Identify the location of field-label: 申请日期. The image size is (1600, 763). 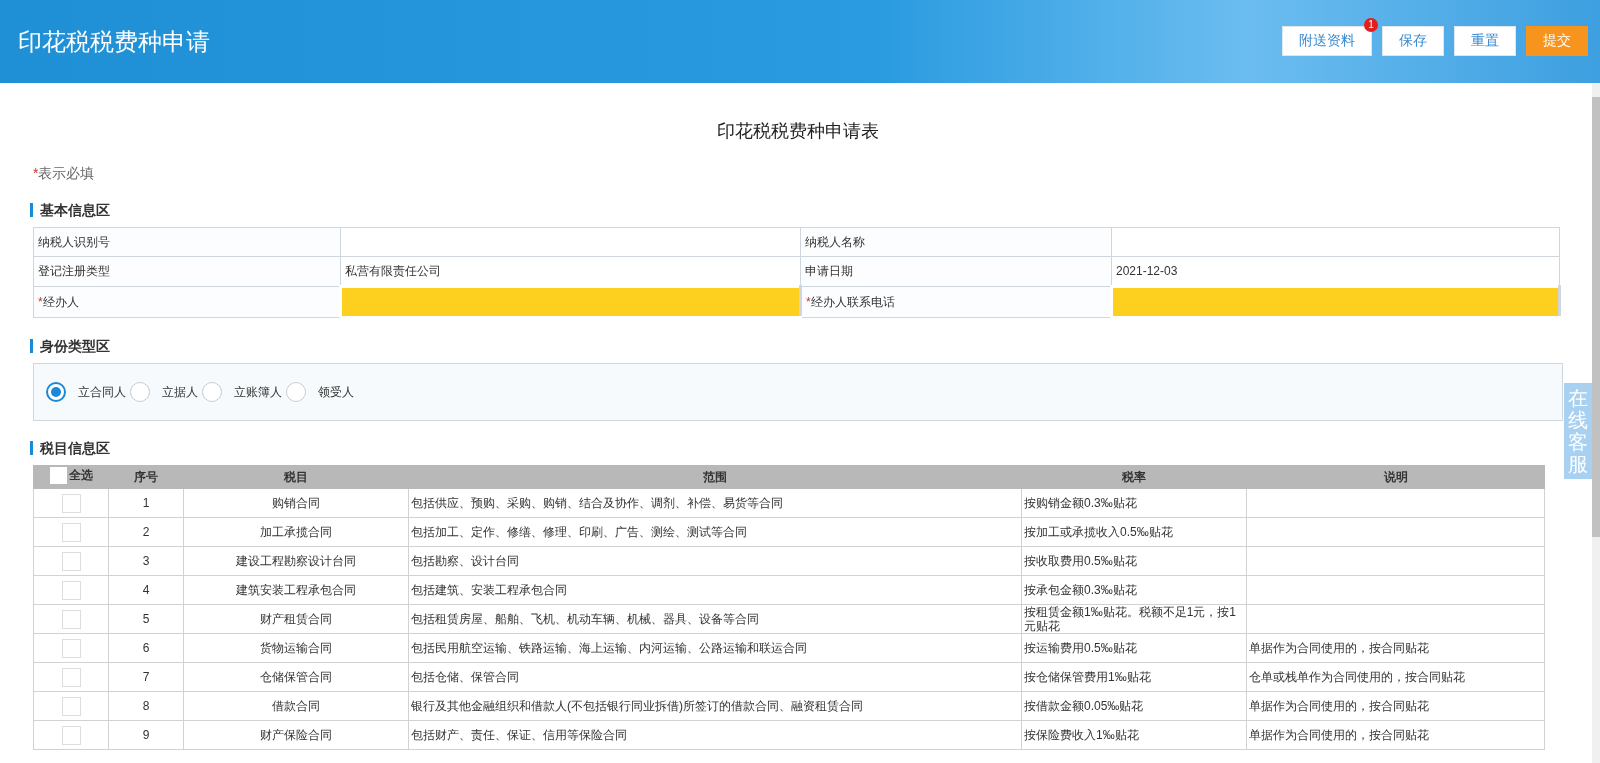
(956, 271).